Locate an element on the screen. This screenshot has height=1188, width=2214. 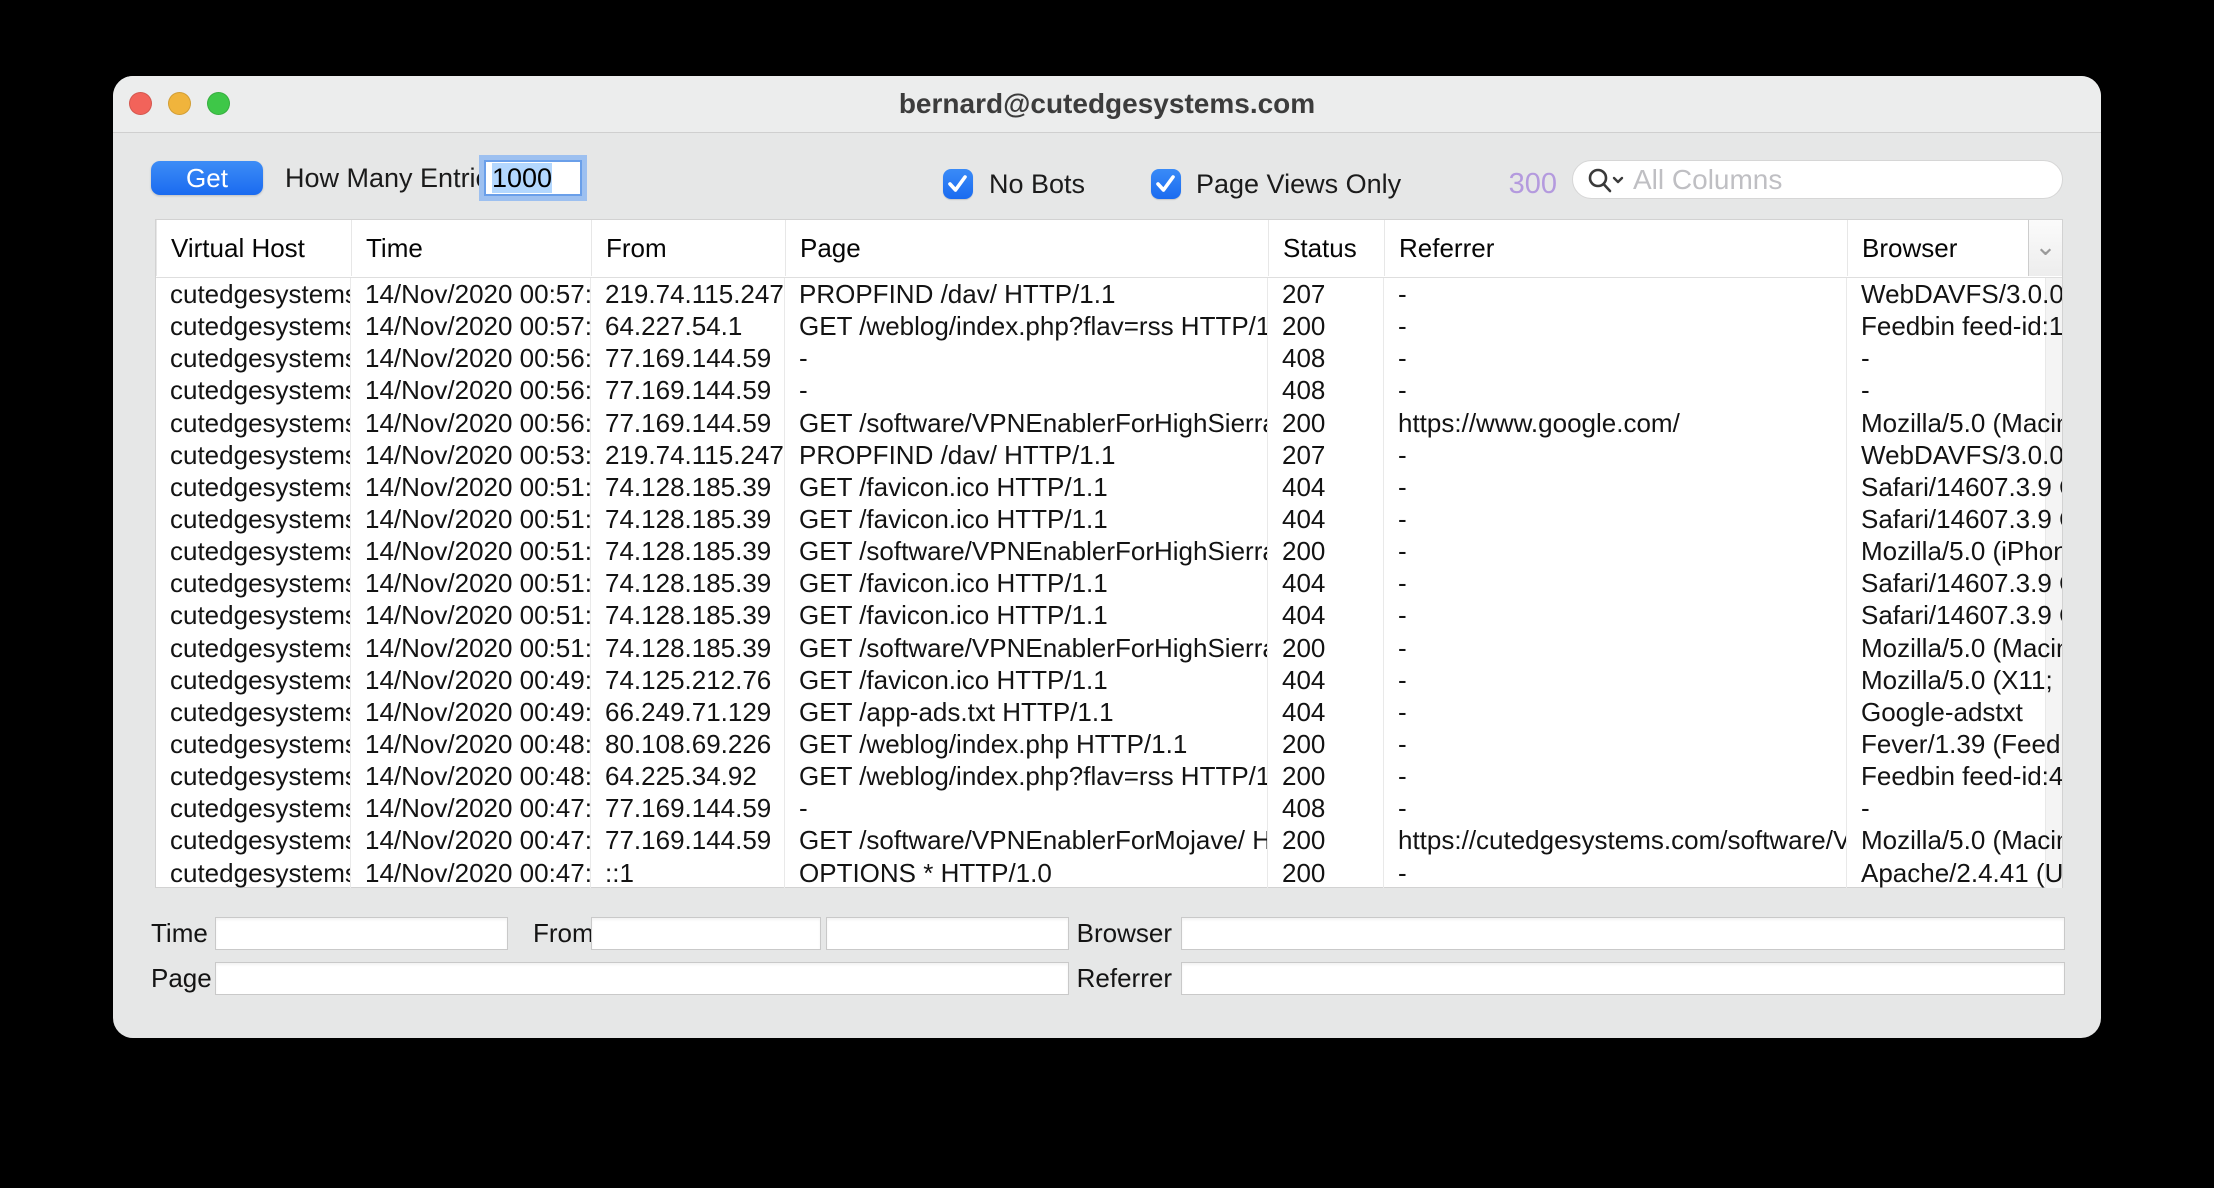
cell-time: 14/Nov/2020 00:47:3 is located at coordinates (471, 808).